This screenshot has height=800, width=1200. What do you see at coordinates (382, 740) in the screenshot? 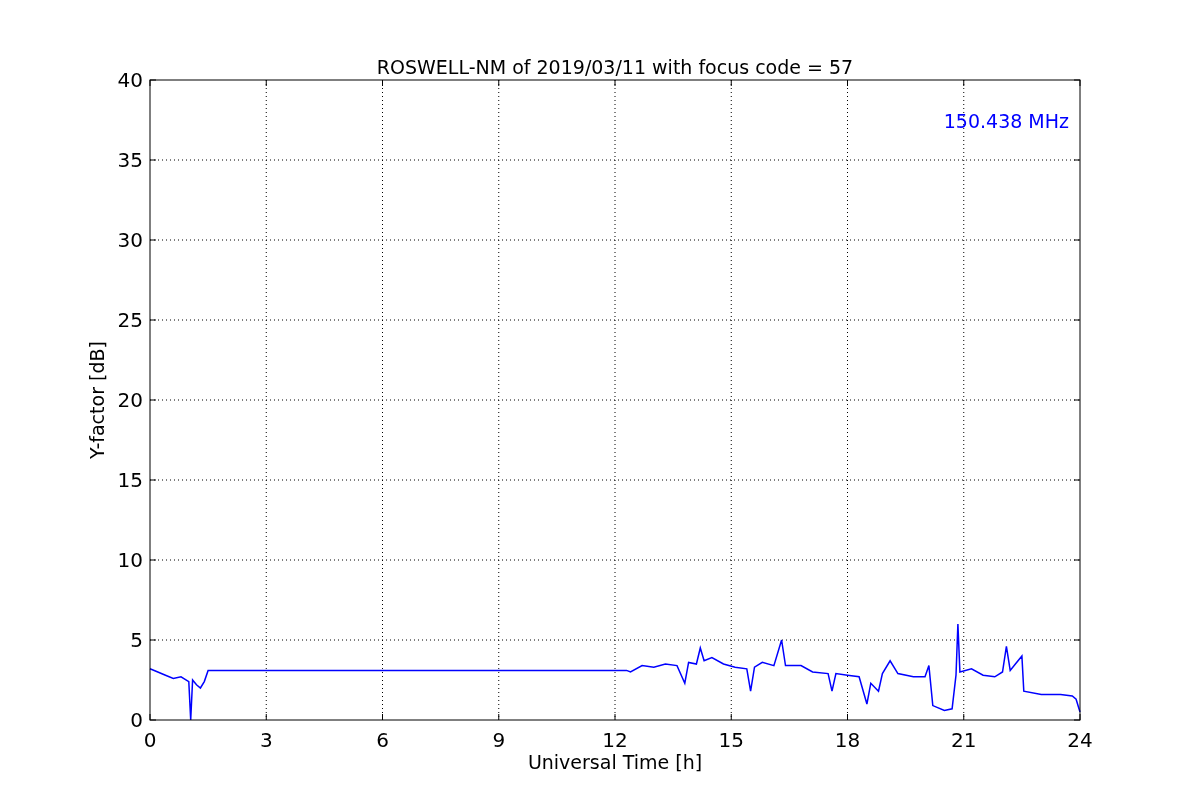
I see `tick-label: 6` at bounding box center [382, 740].